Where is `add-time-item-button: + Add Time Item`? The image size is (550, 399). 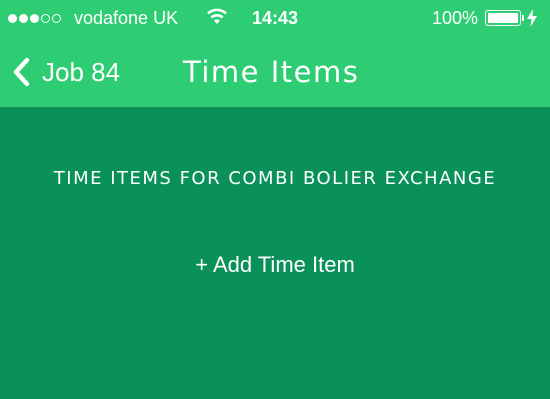 add-time-item-button: + Add Time Item is located at coordinates (275, 265).